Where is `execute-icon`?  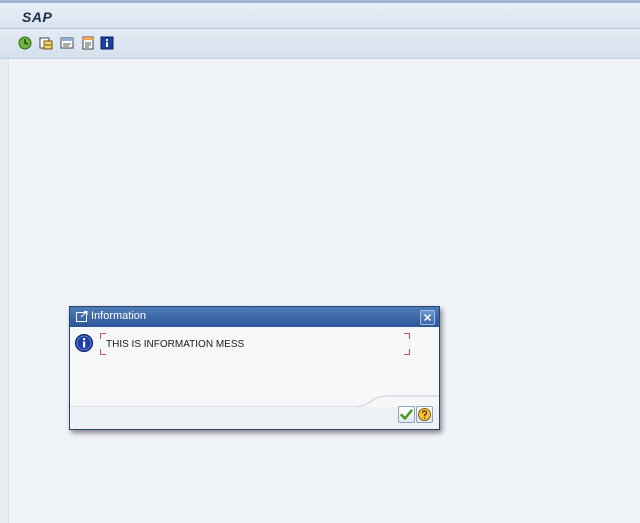
execute-icon is located at coordinates (25, 43).